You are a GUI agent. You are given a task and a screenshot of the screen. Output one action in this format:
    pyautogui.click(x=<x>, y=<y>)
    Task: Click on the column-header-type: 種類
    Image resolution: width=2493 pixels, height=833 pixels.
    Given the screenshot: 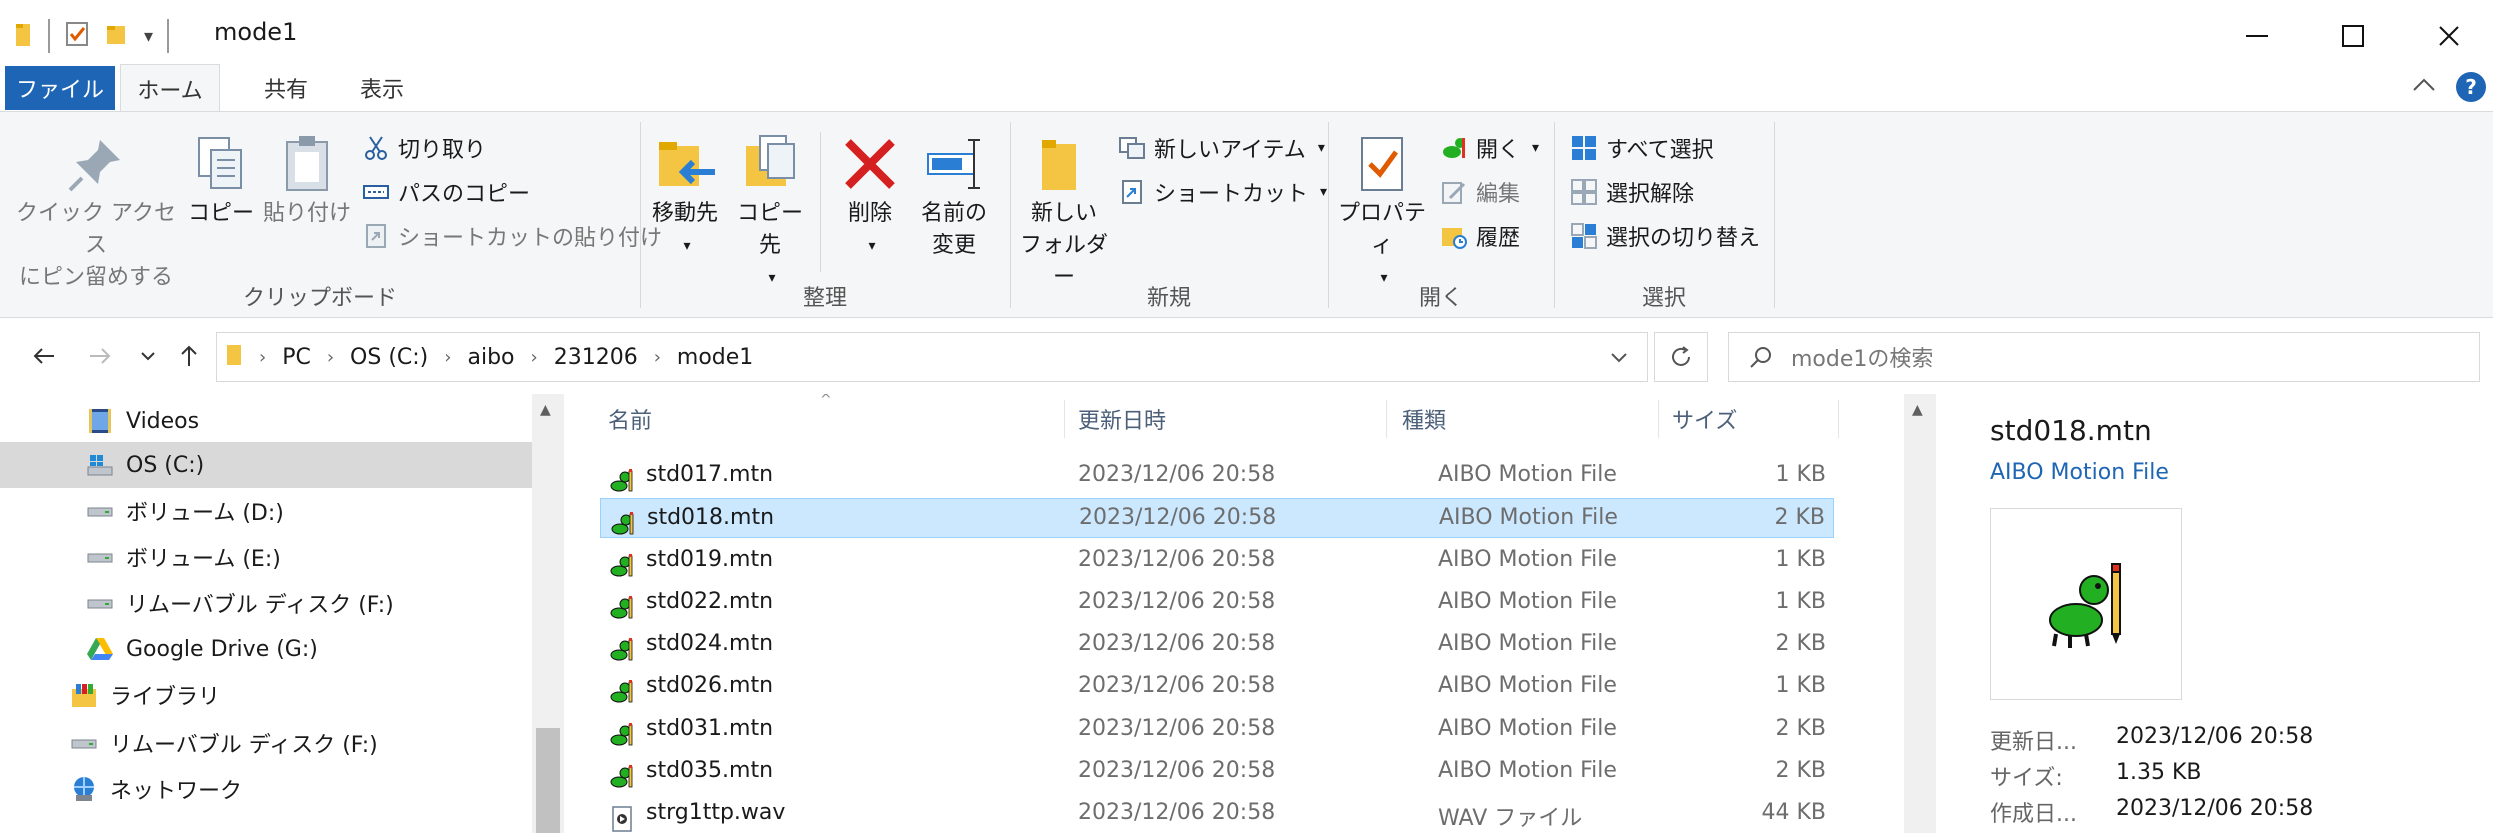 What is the action you would take?
    pyautogui.click(x=1424, y=419)
    